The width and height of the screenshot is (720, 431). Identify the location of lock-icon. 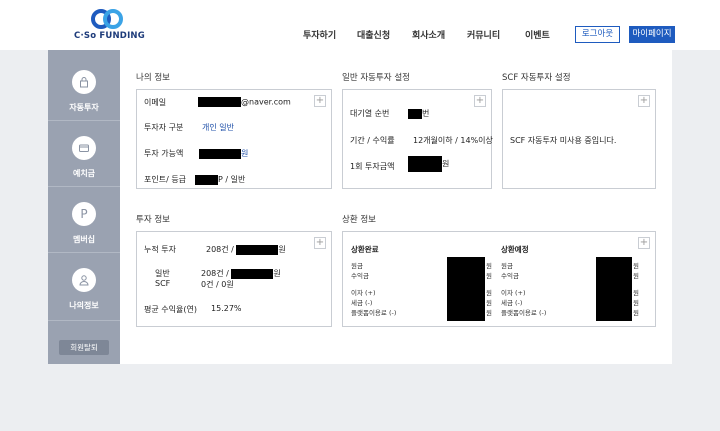
(84, 82).